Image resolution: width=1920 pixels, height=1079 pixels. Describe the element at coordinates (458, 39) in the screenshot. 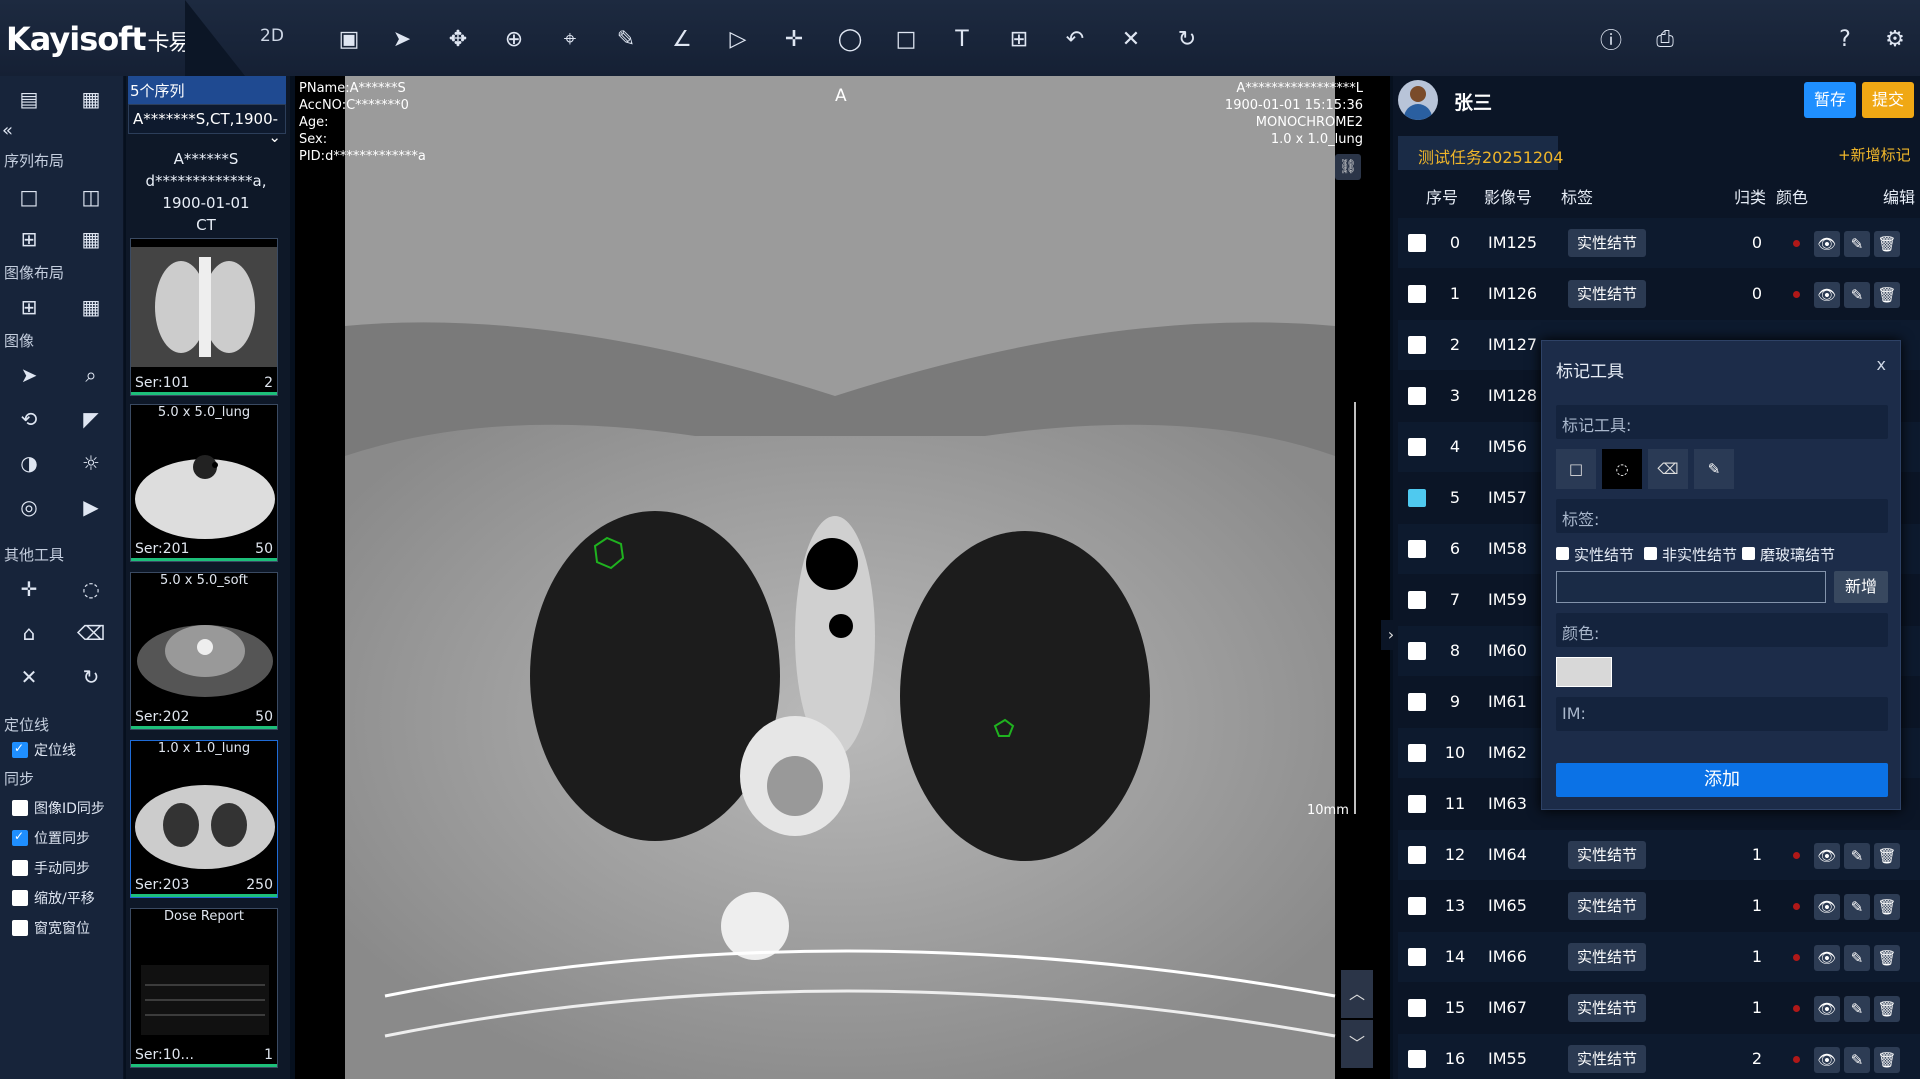

I see `pan-icon: ✥` at that location.